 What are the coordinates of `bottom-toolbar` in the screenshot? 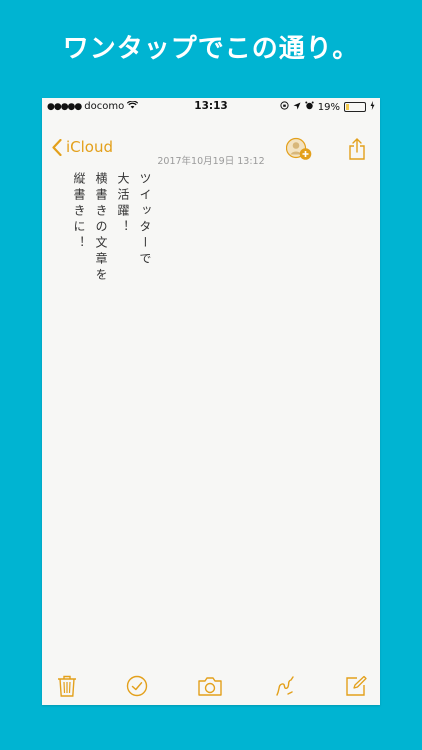 It's located at (211, 686).